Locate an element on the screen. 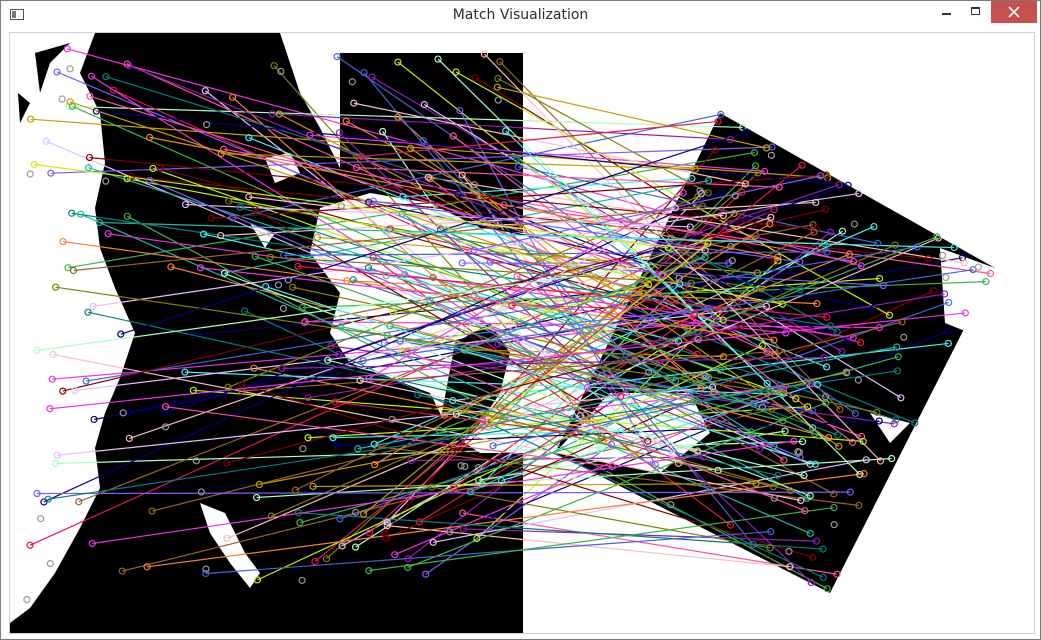 This screenshot has width=1041, height=640. maximize-button is located at coordinates (976, 12).